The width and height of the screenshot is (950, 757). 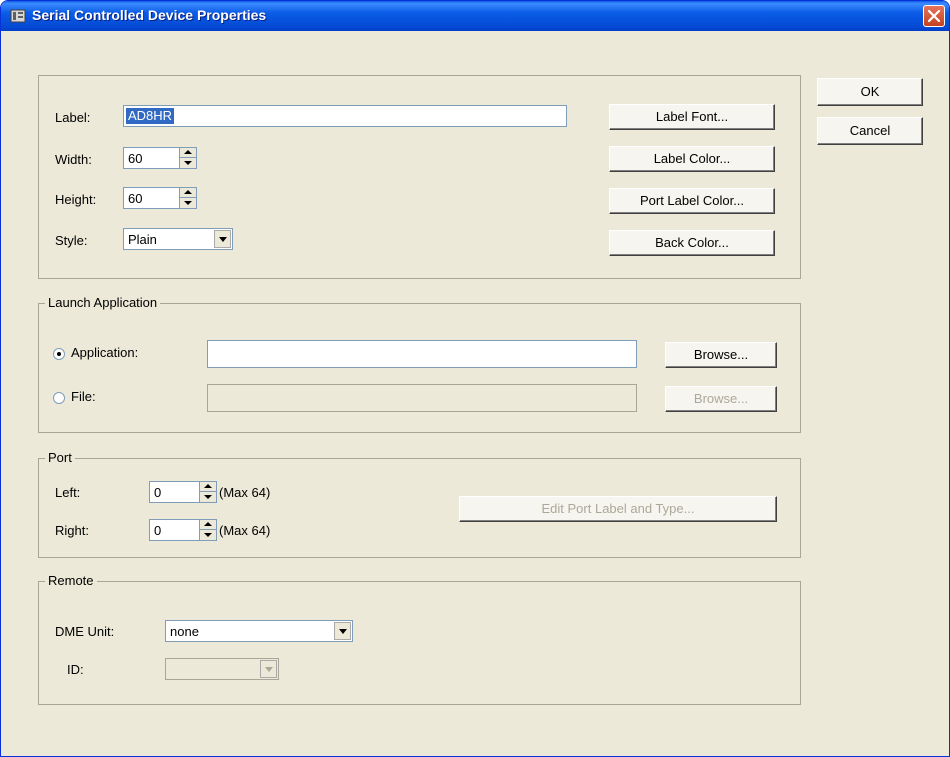 What do you see at coordinates (870, 92) in the screenshot?
I see `ok-button: OK` at bounding box center [870, 92].